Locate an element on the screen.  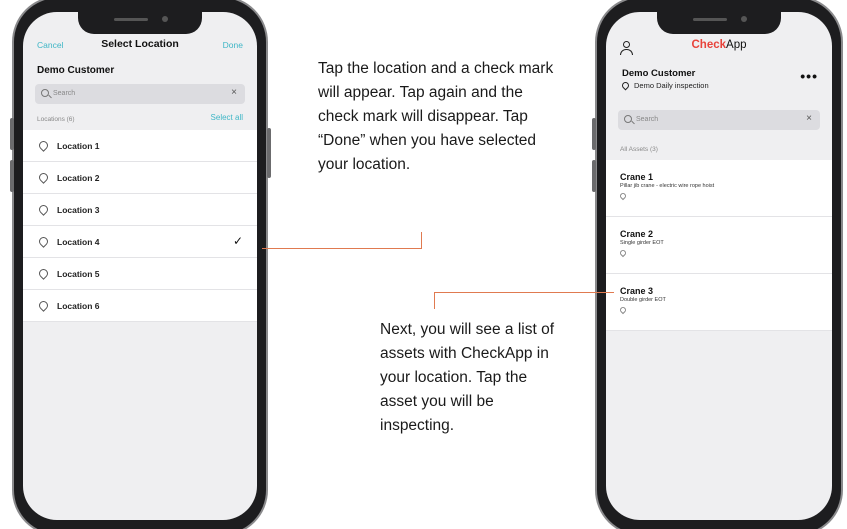
logo-regular: App is located at coordinates (736, 45).